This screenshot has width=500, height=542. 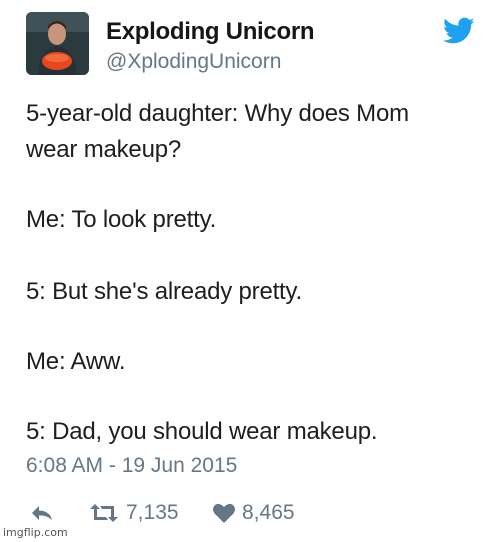 I want to click on tweet-text-line: 5: But she's already pretty., so click(x=164, y=291).